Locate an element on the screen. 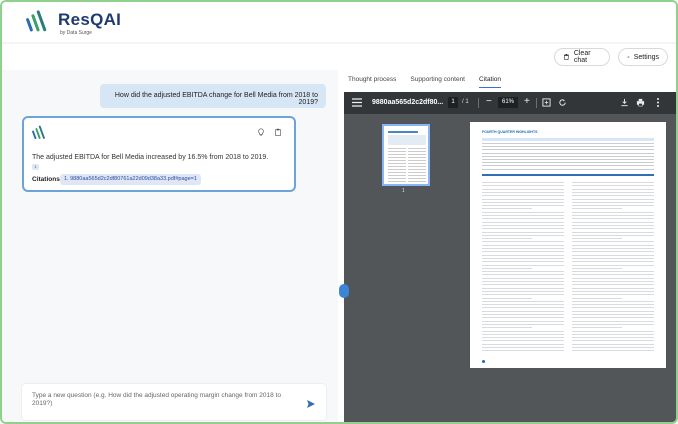 This screenshot has width=678, height=424. page-number-input: 1 is located at coordinates (453, 102).